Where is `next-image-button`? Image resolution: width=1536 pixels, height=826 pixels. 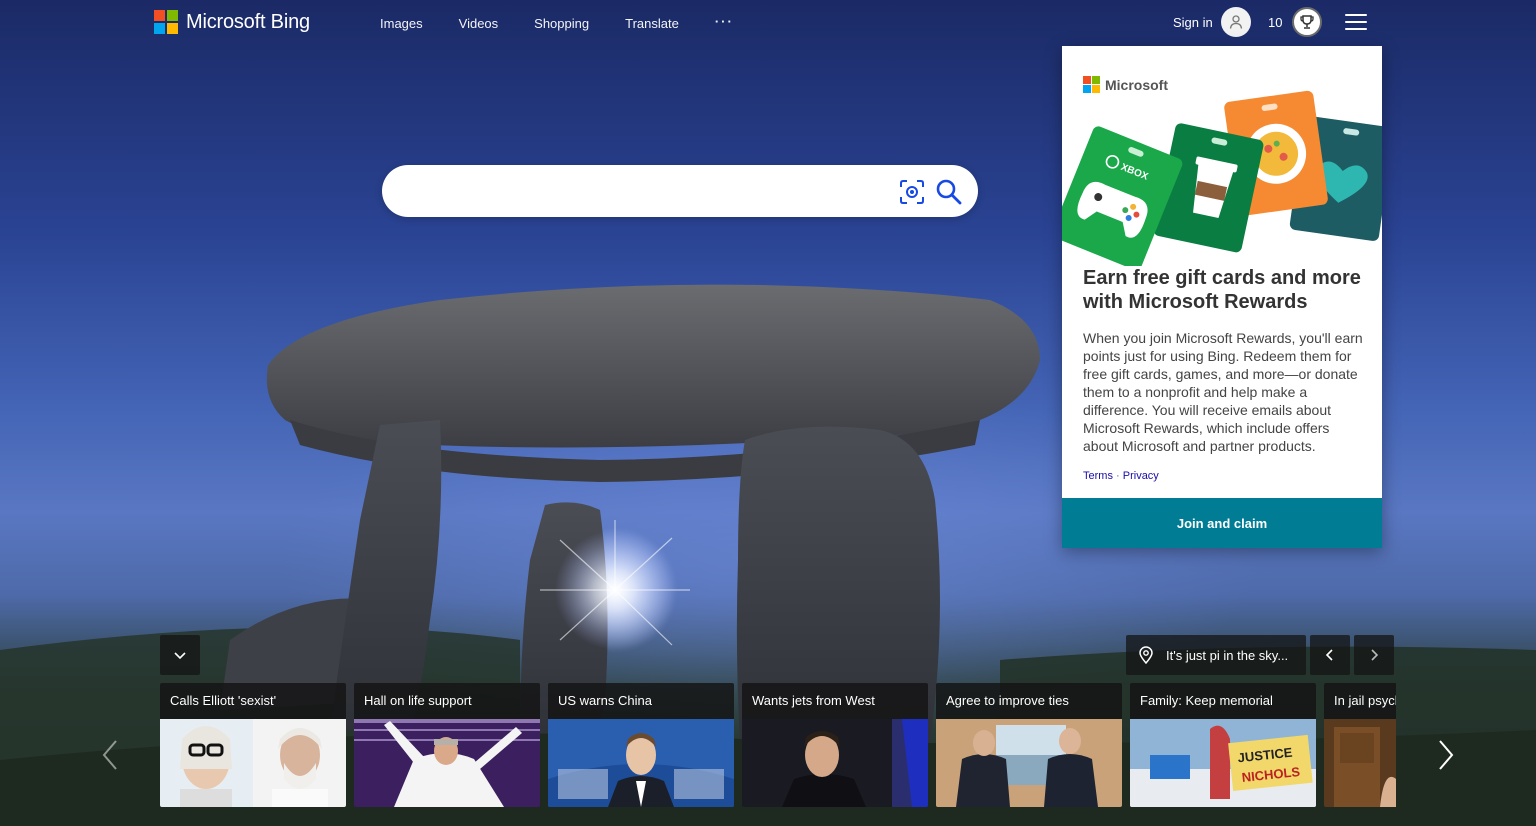
next-image-button is located at coordinates (1374, 655).